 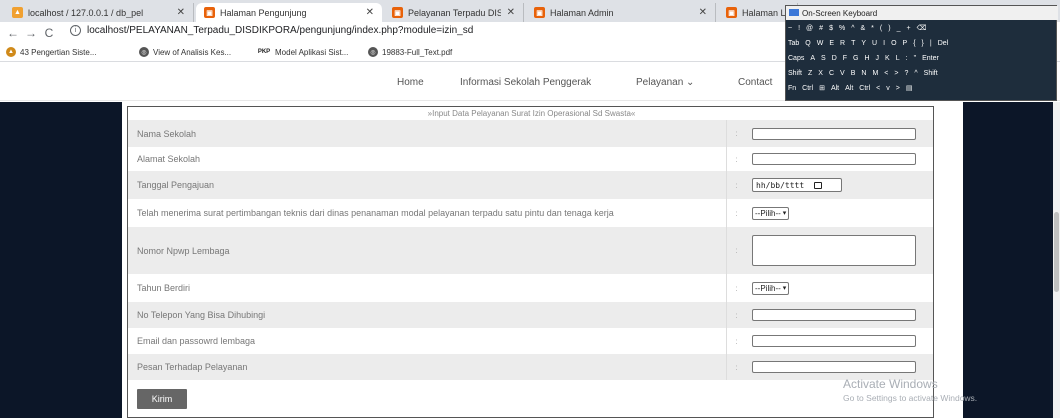 I want to click on calendar-icon, so click(x=818, y=185).